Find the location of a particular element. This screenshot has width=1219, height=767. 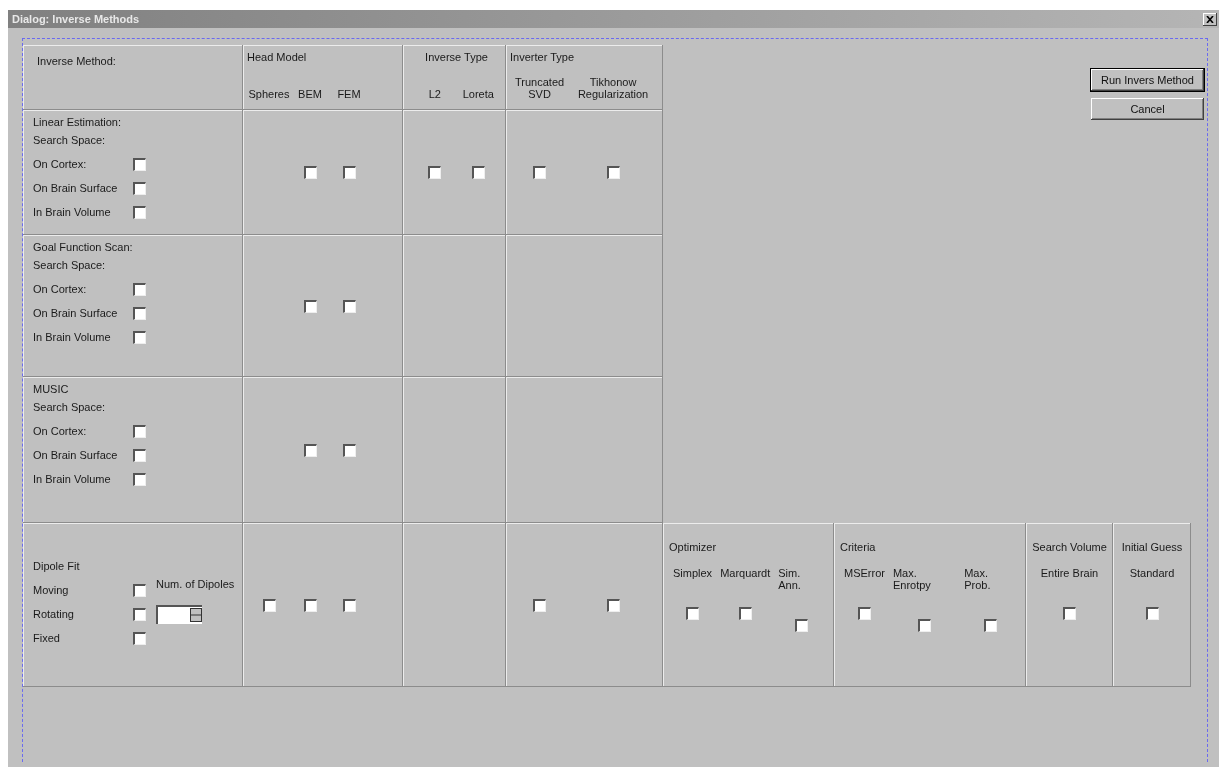

column-heading: Inverter Type is located at coordinates (542, 57).